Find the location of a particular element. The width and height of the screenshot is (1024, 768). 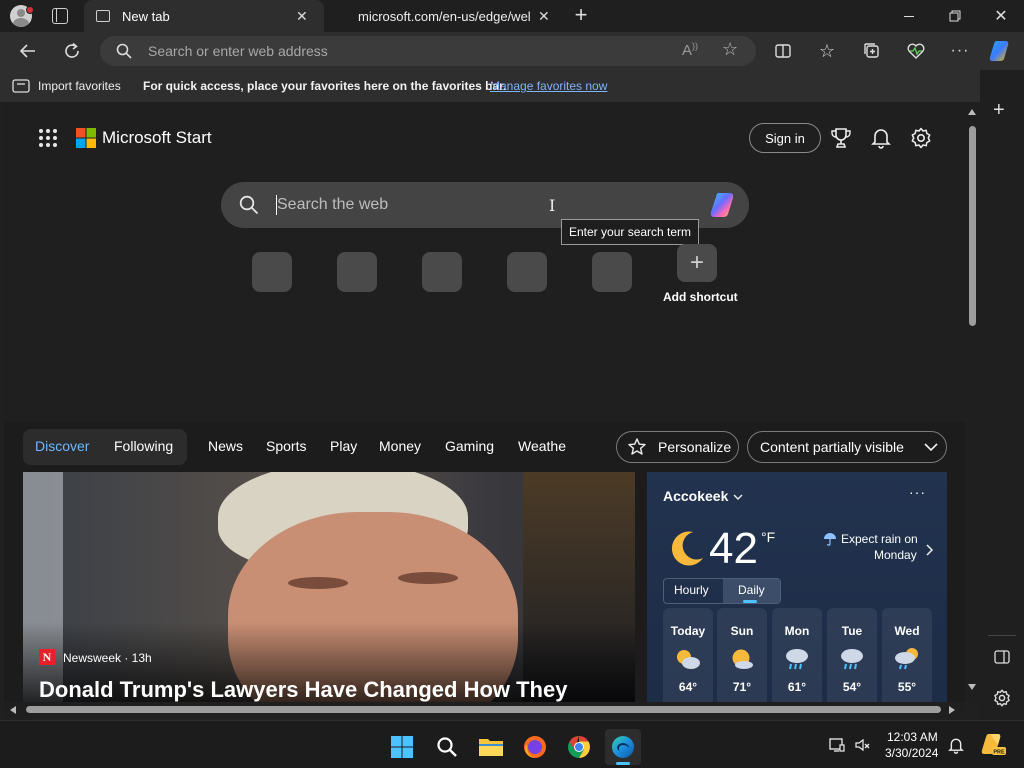

settings-gear-icon is located at coordinates (921, 138).